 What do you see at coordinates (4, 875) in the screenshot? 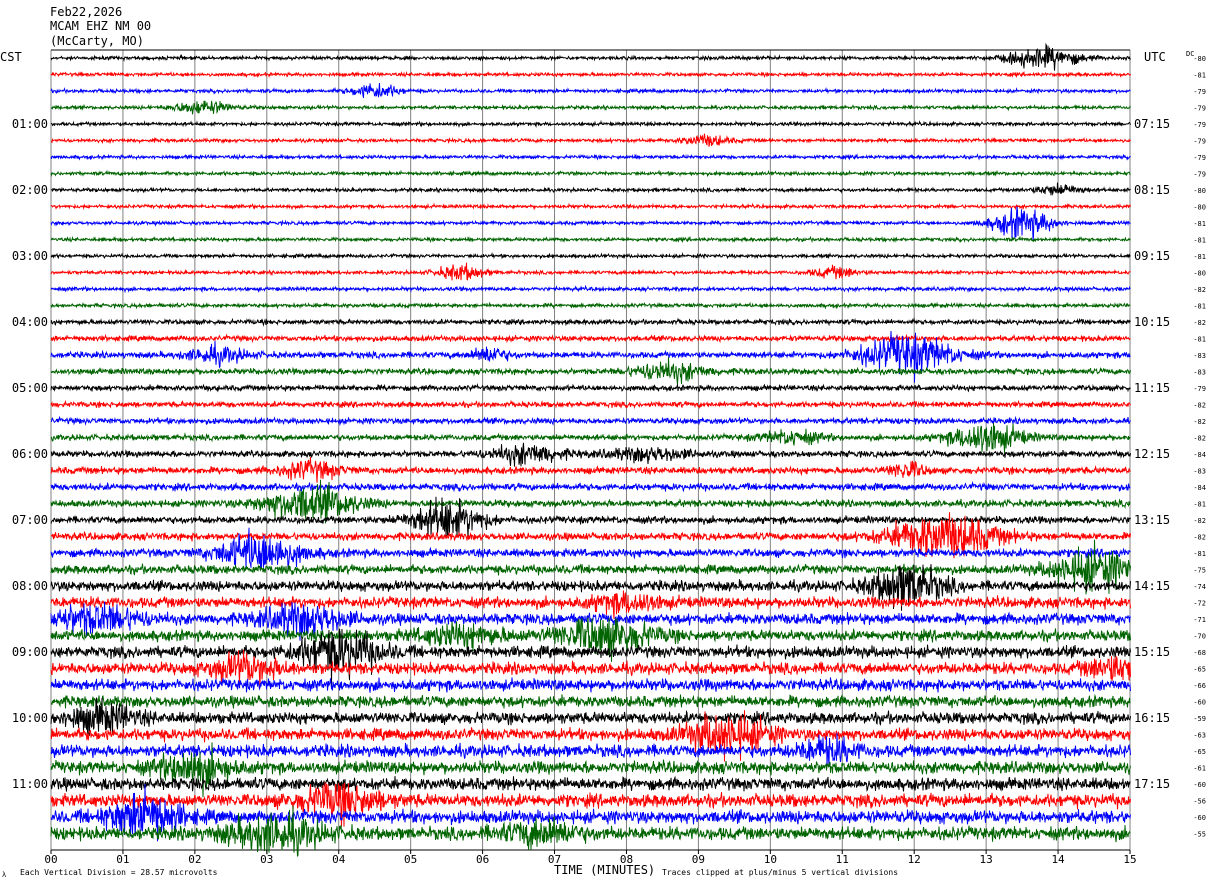
I see `corner-mark: λ` at bounding box center [4, 875].